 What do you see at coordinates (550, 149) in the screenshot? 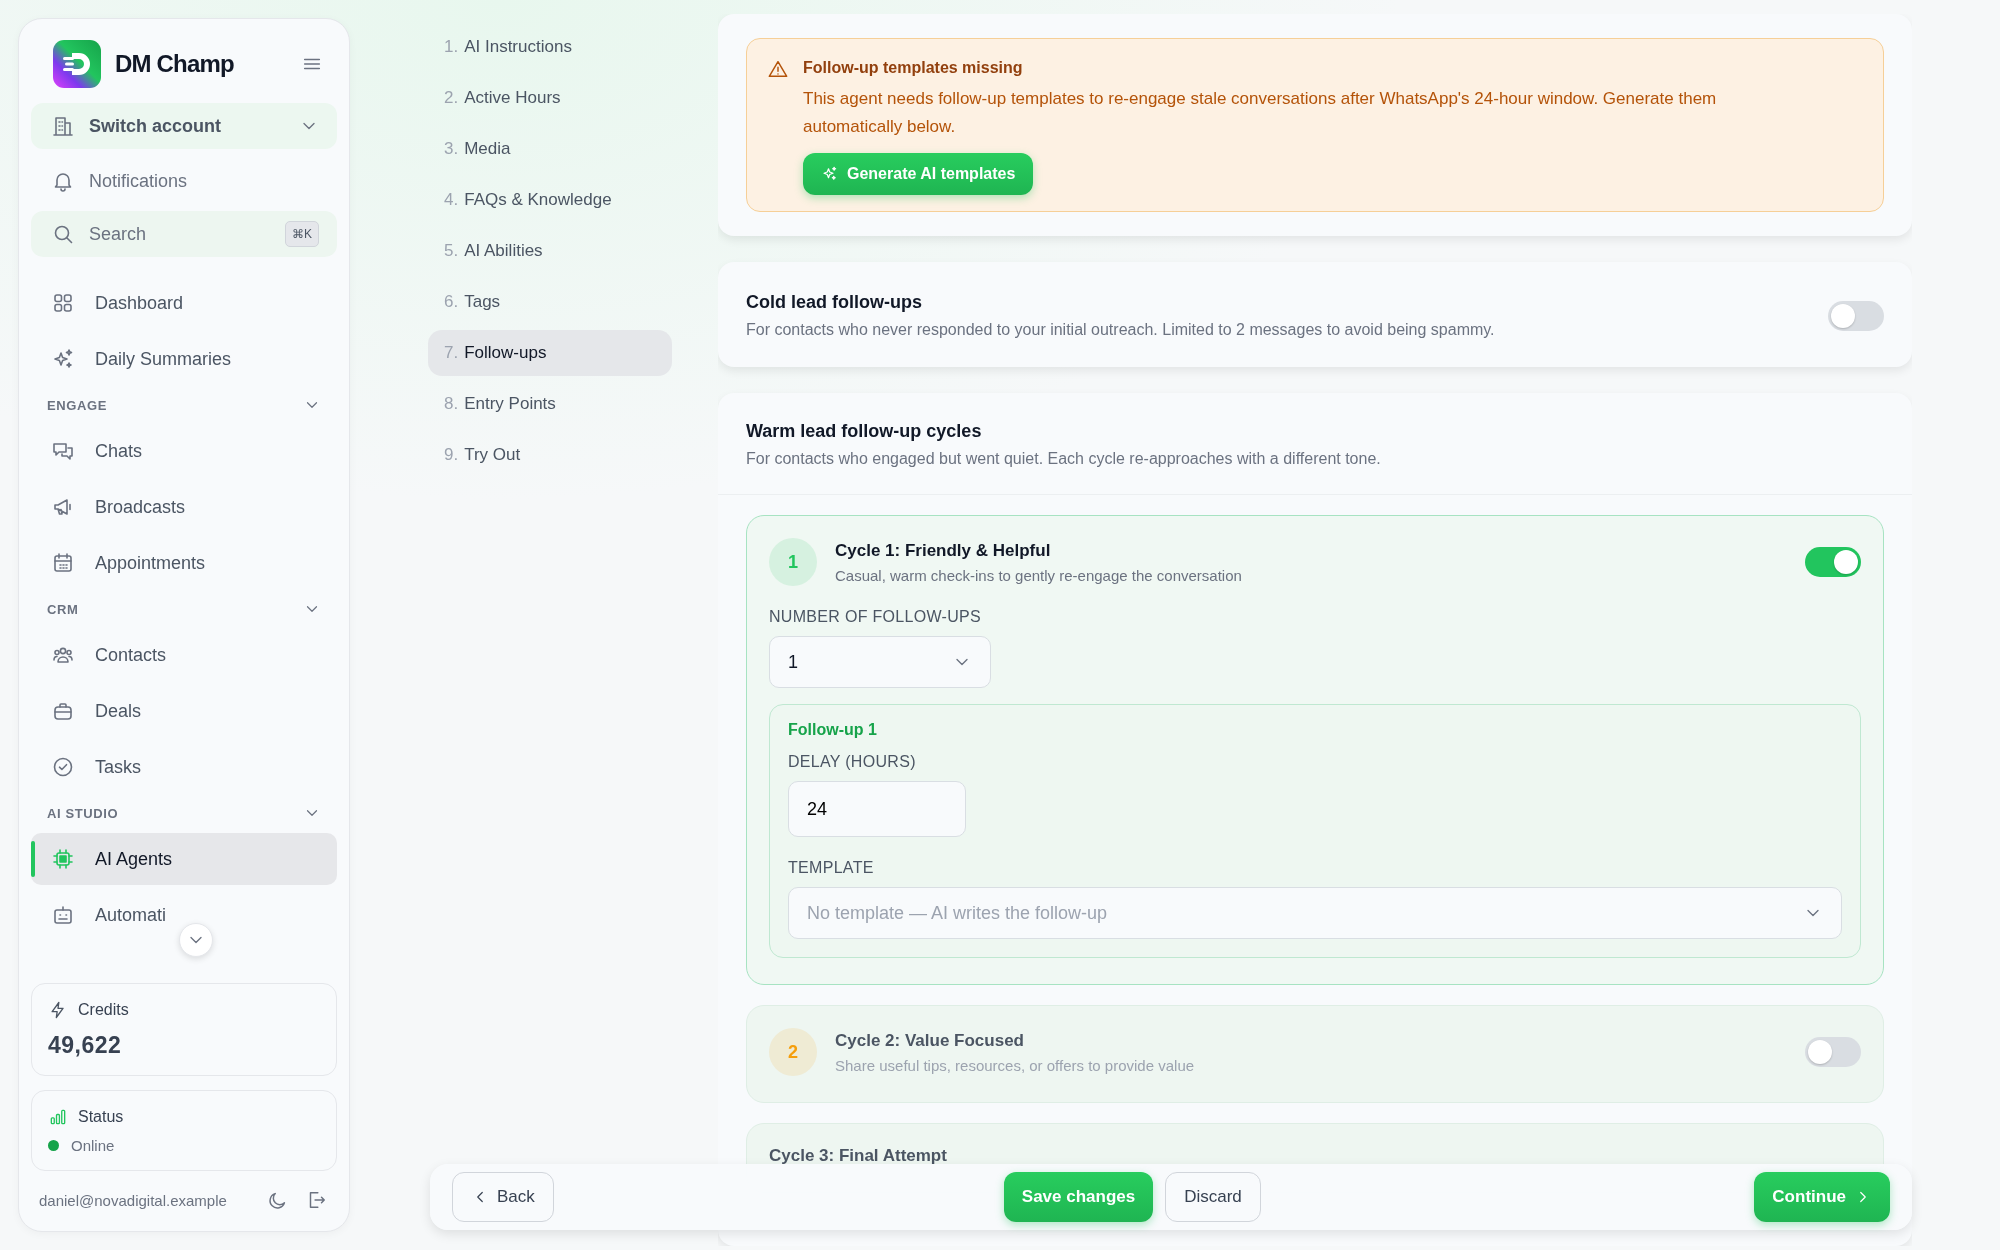
I see `step-link: 3. Media` at bounding box center [550, 149].